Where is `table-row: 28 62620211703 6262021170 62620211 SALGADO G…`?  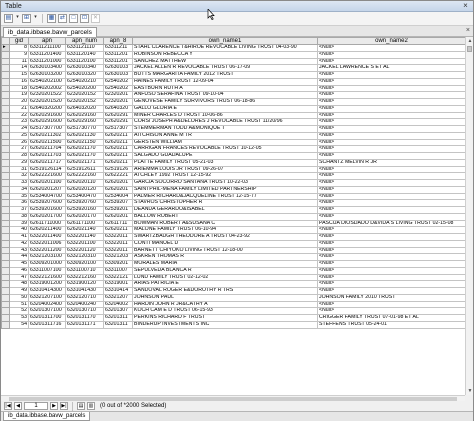 table-row: 28 62620211703 6262021170 62620211 SALGADO G… is located at coordinates (233, 156).